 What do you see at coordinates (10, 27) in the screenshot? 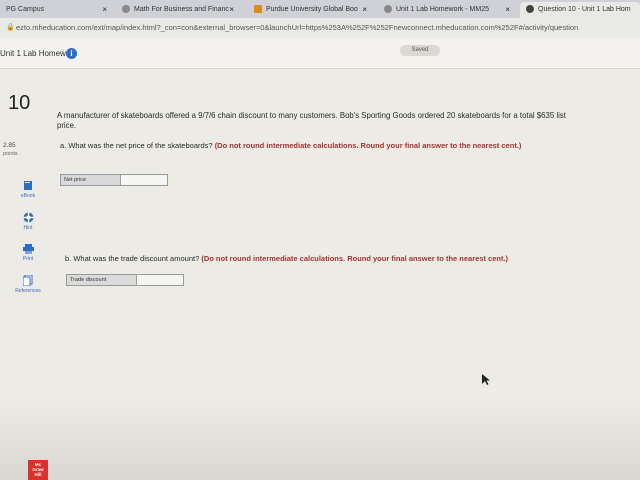
I see `lock-icon: 🔒` at bounding box center [10, 27].